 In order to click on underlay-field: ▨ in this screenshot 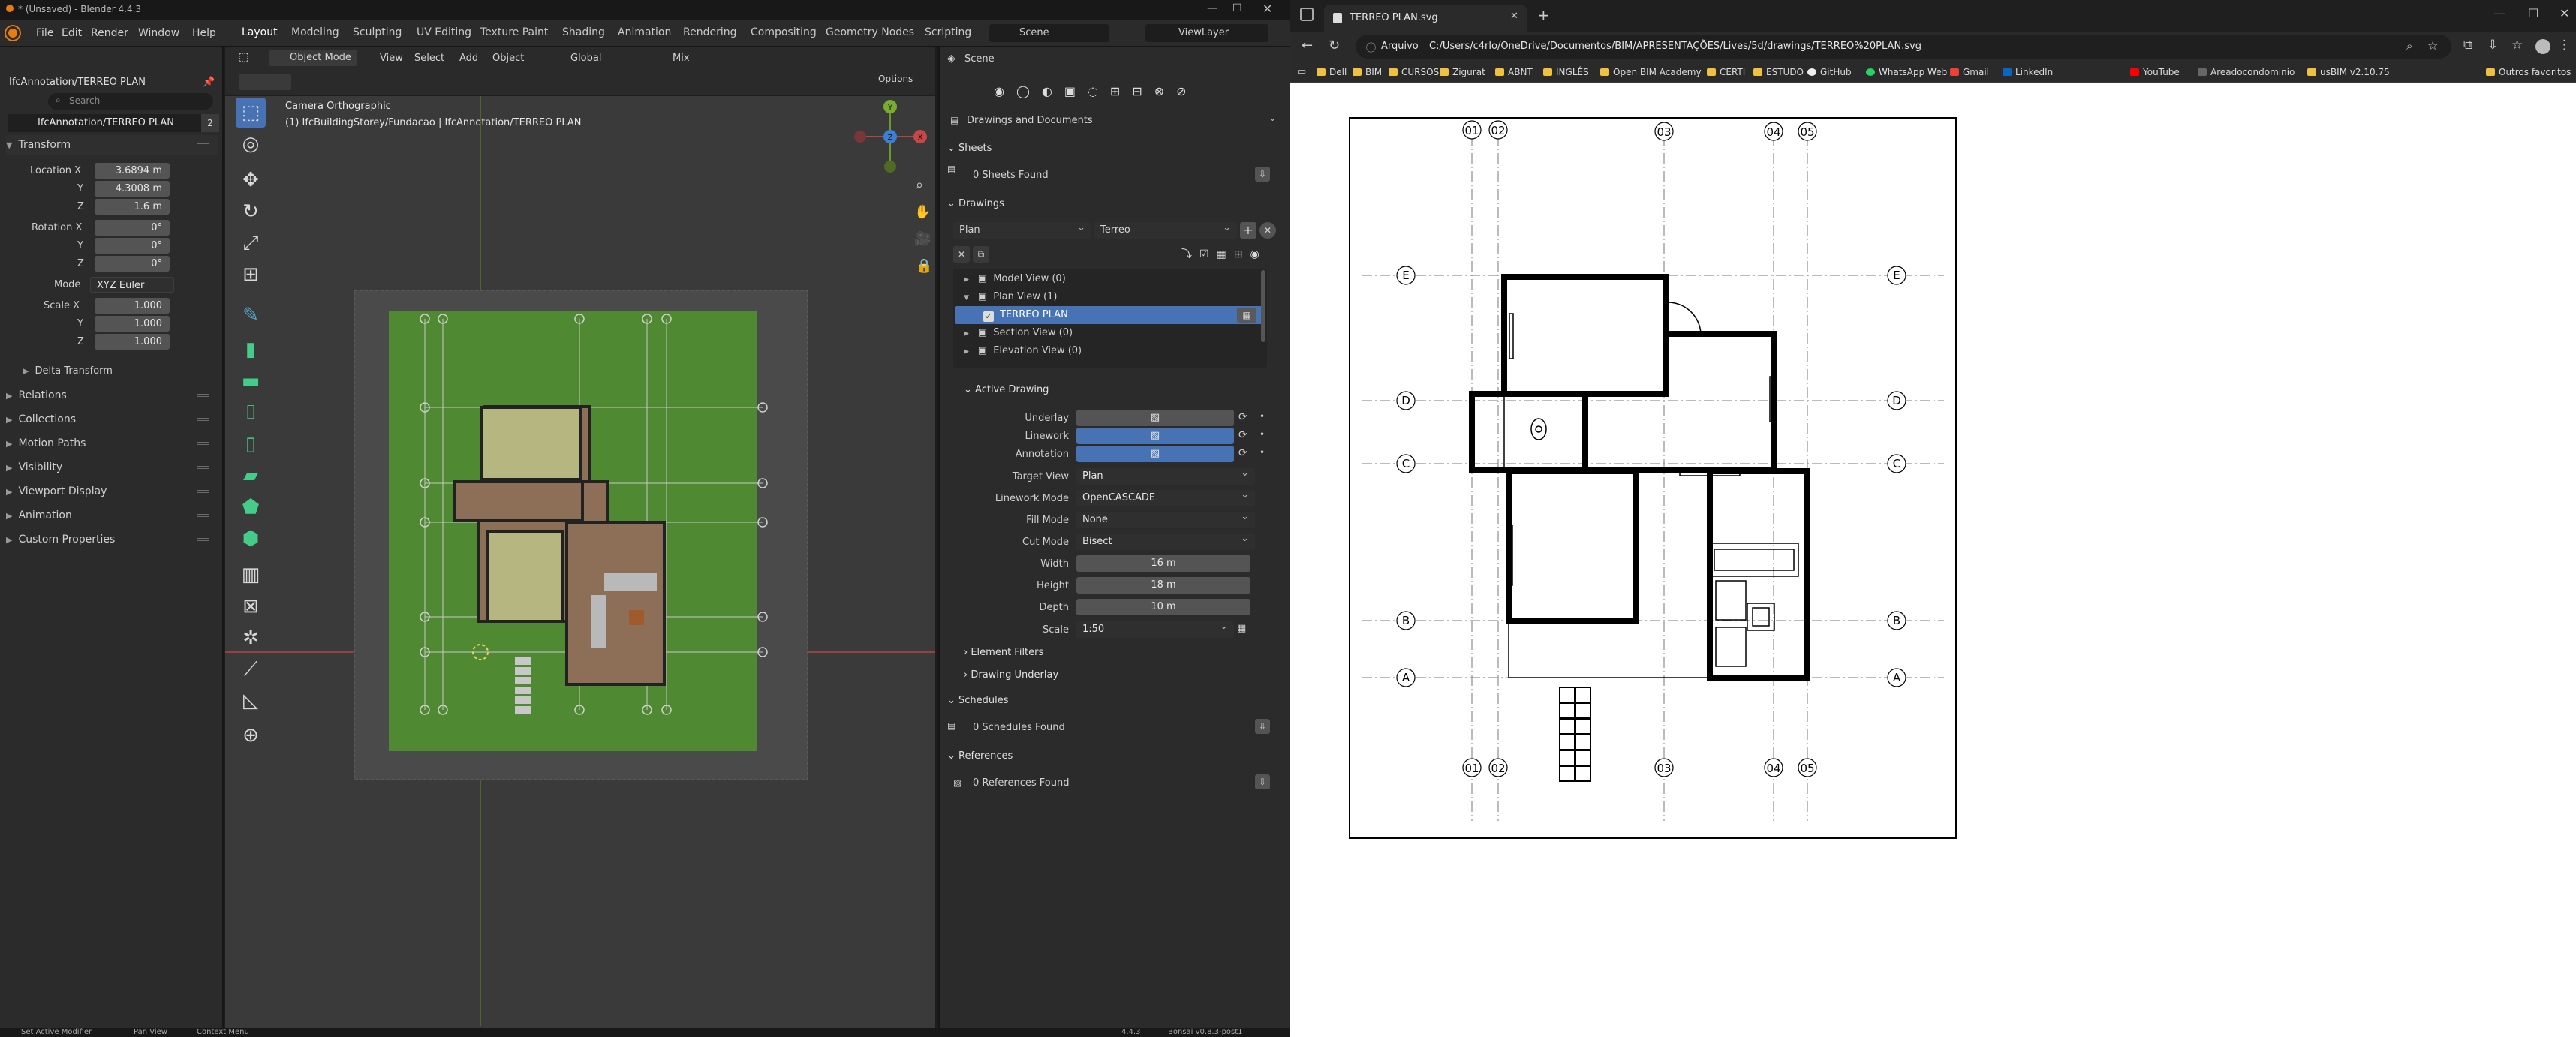, I will do `click(1155, 418)`.